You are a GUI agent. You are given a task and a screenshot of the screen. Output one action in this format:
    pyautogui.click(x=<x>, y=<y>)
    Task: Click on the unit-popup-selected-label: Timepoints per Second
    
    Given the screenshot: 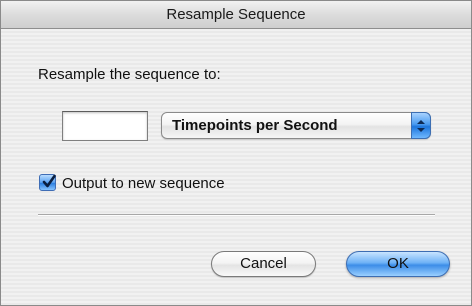 What is the action you would take?
    pyautogui.click(x=255, y=125)
    